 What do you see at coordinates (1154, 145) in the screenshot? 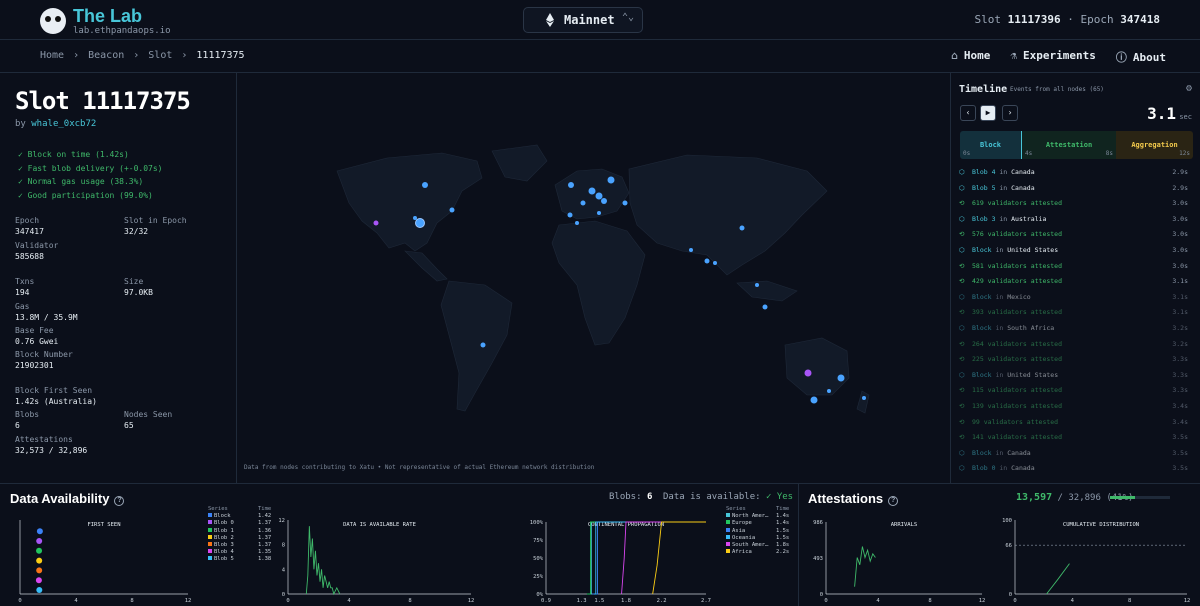
I see `phase-aggregation: Aggregation 12s` at bounding box center [1154, 145].